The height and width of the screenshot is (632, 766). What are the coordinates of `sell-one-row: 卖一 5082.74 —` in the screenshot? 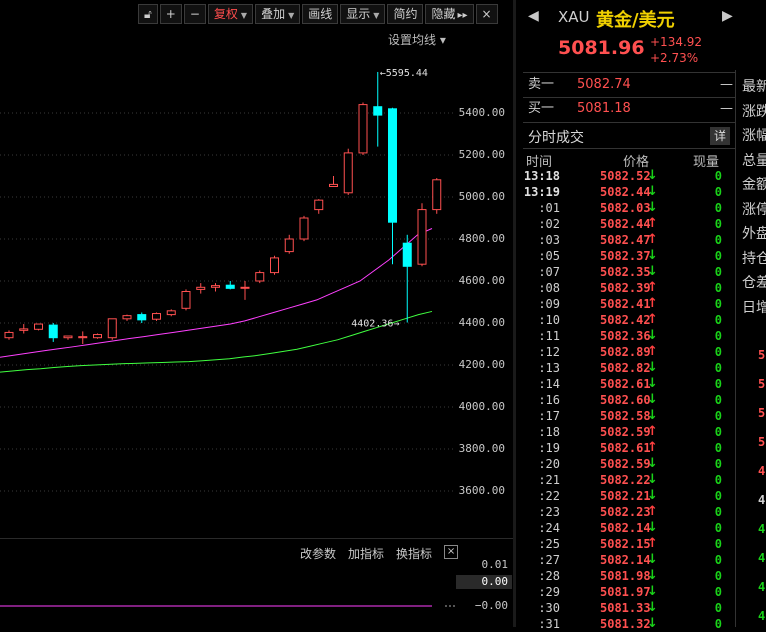 It's located at (630, 85).